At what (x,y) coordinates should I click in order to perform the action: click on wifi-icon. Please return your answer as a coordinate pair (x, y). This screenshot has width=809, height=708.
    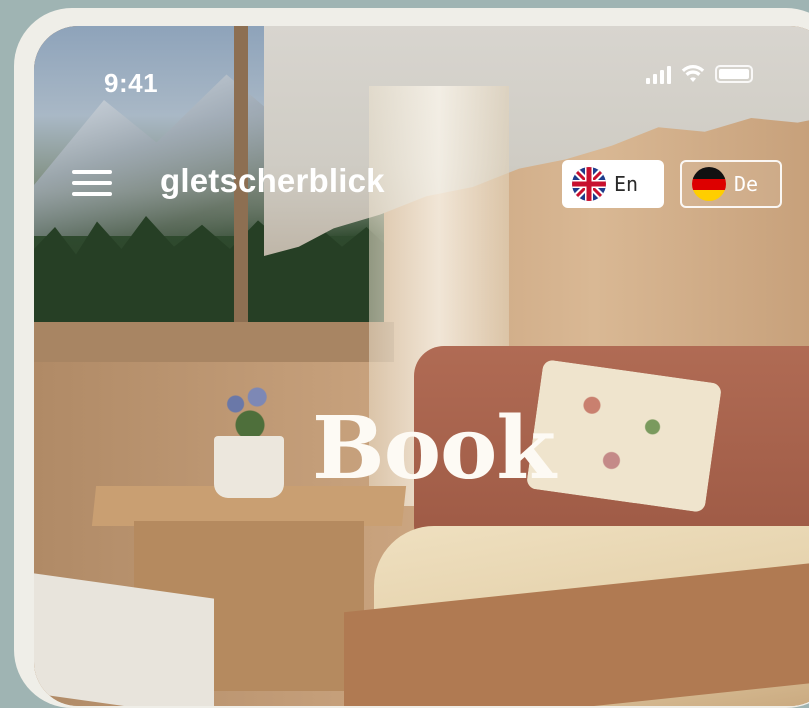
    Looking at the image, I should click on (693, 73).